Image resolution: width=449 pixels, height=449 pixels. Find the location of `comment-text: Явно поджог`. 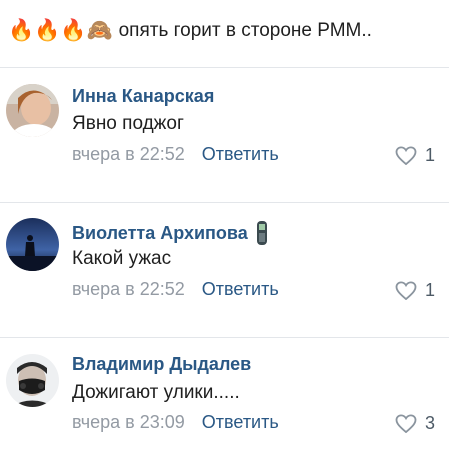

comment-text: Явно поджог is located at coordinates (128, 123).